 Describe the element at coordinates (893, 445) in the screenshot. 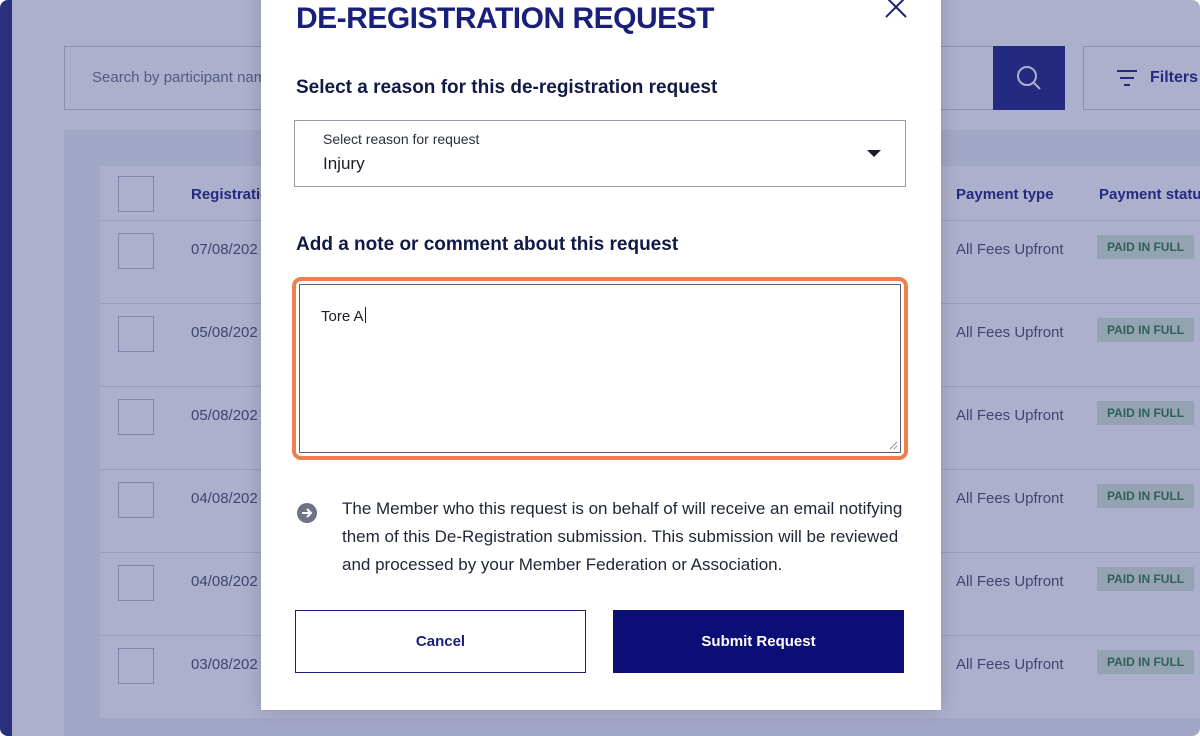

I see `resize-handle-icon` at that location.